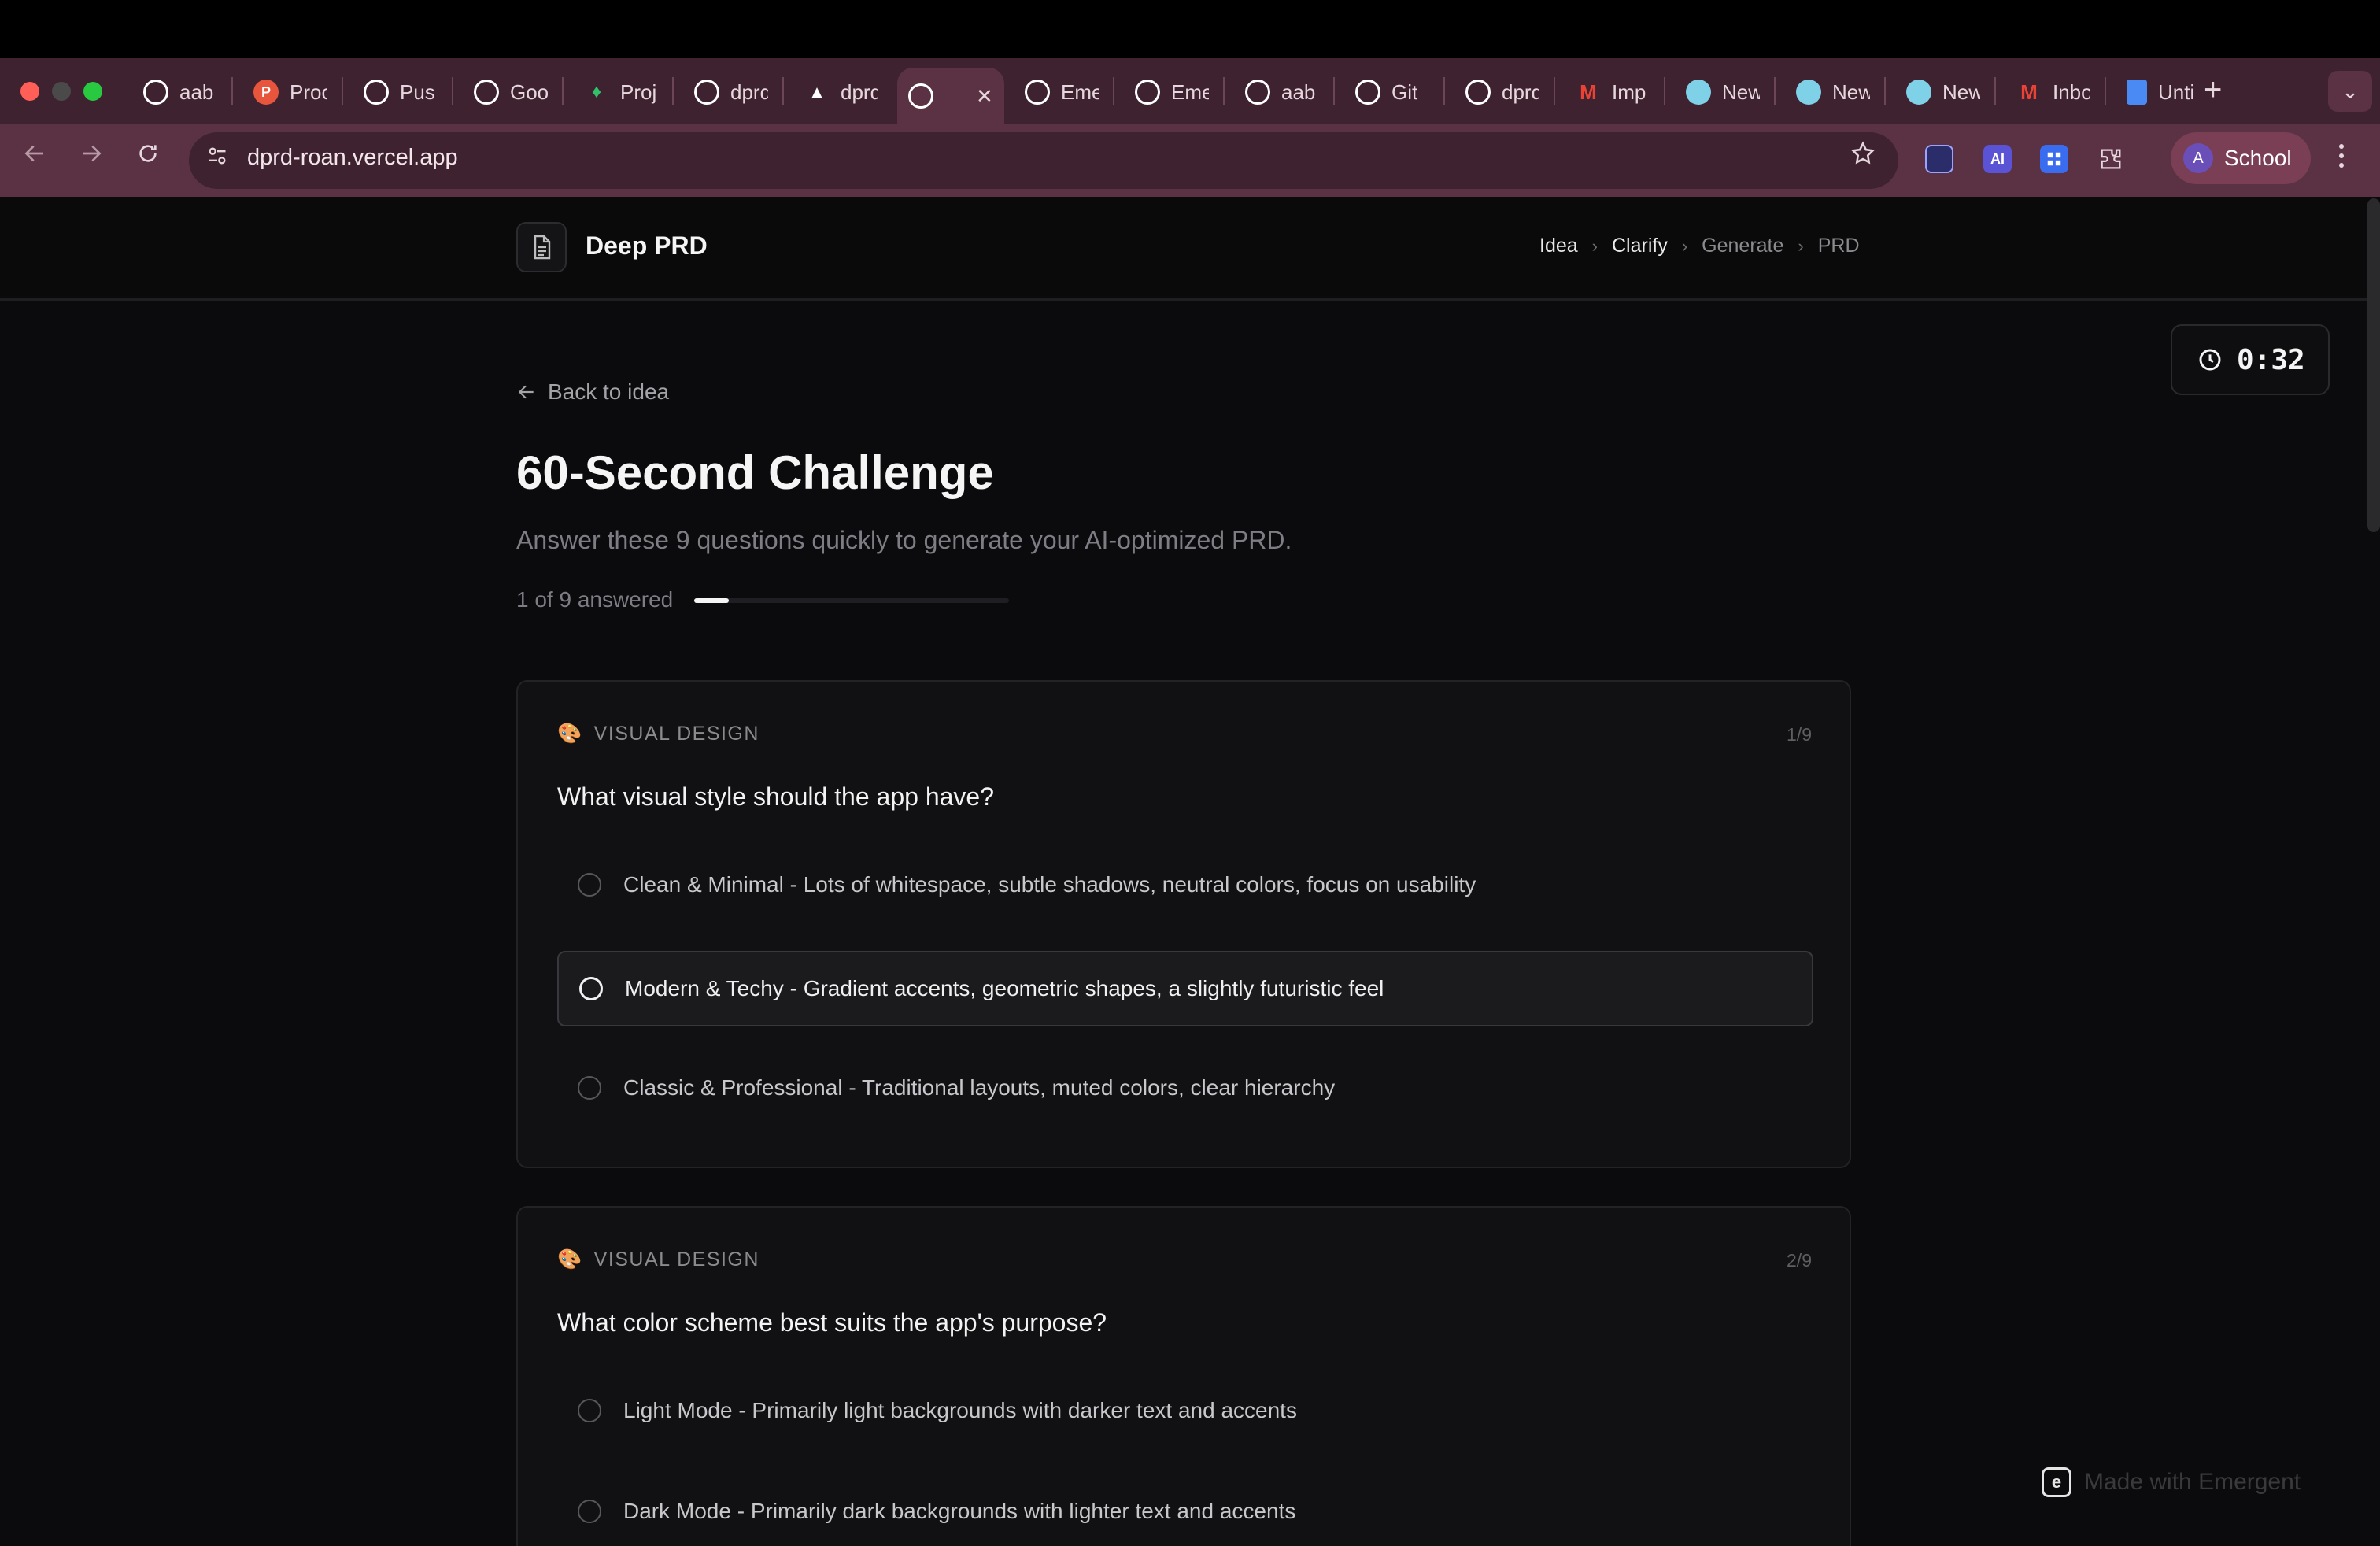 Image resolution: width=2380 pixels, height=1546 pixels. Describe the element at coordinates (1640, 246) in the screenshot. I see `breadcrumb-clarify: Clarify` at that location.